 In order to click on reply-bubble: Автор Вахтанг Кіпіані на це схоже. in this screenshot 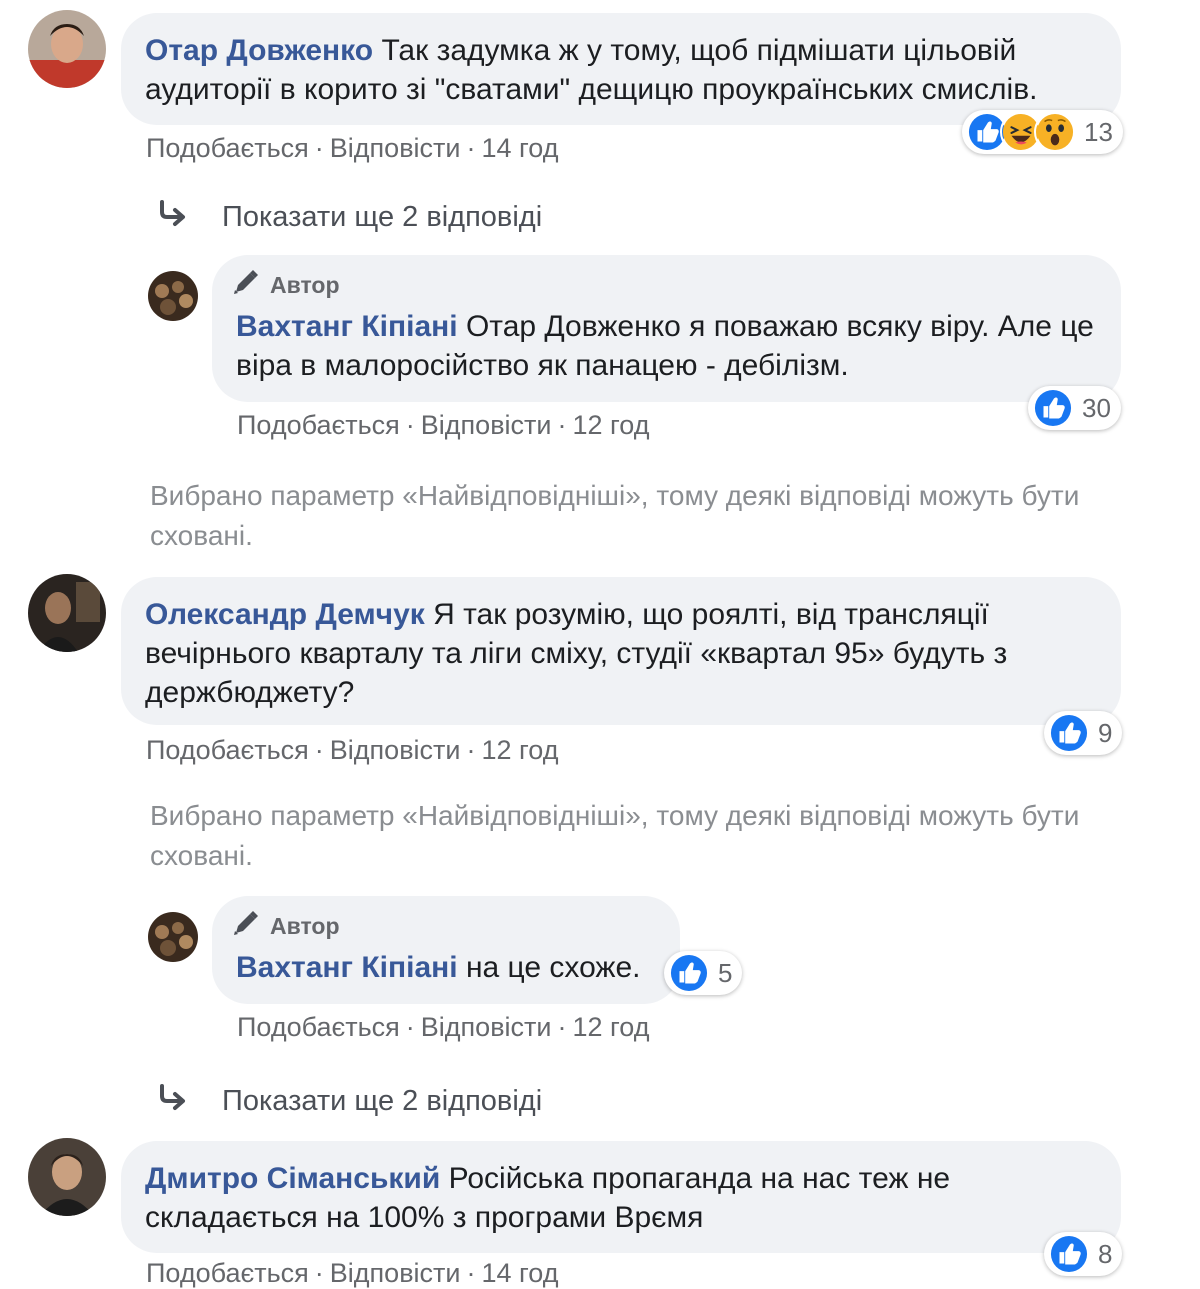, I will do `click(446, 950)`.